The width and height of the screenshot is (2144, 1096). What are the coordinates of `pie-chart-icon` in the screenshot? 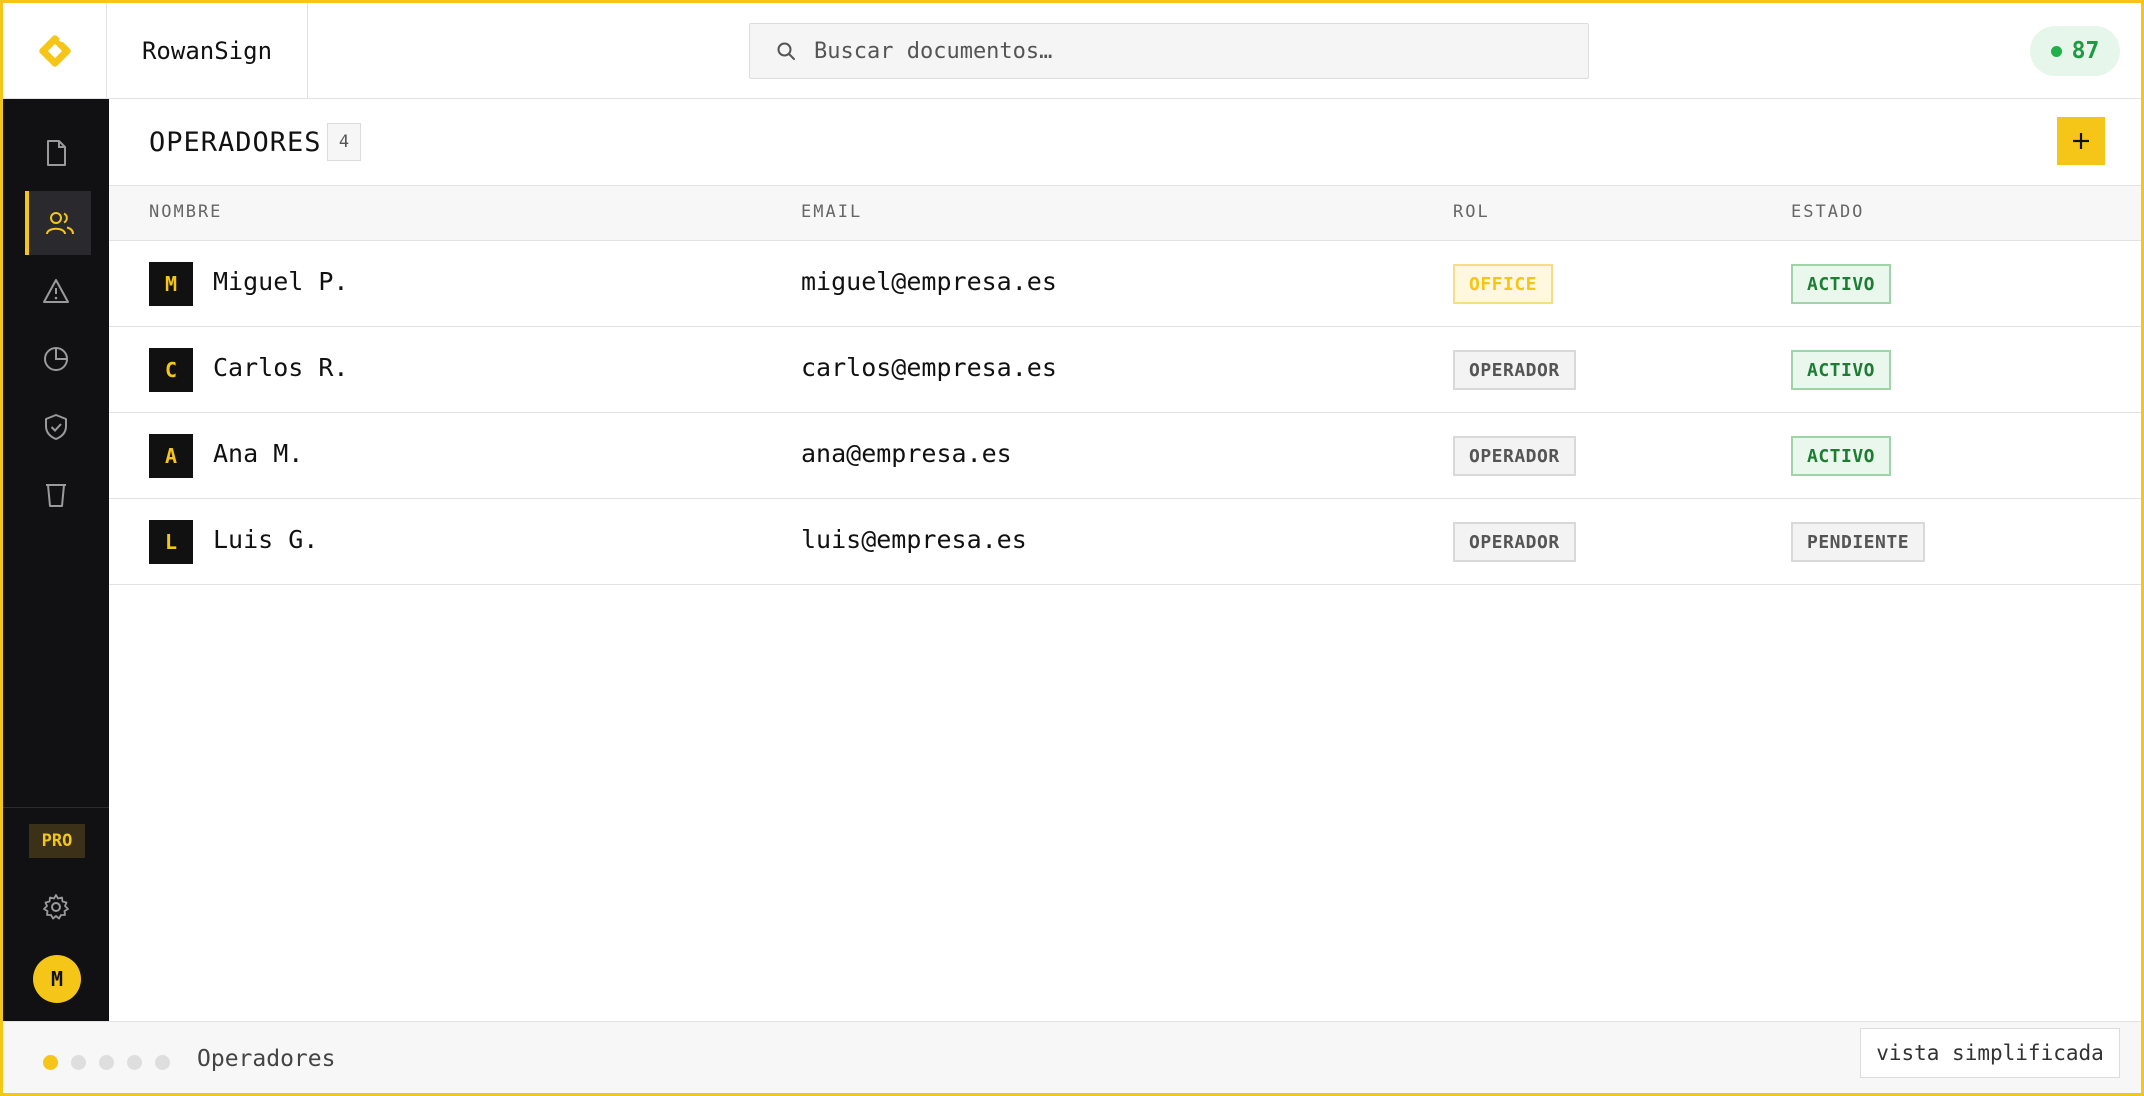 It's located at (56, 359).